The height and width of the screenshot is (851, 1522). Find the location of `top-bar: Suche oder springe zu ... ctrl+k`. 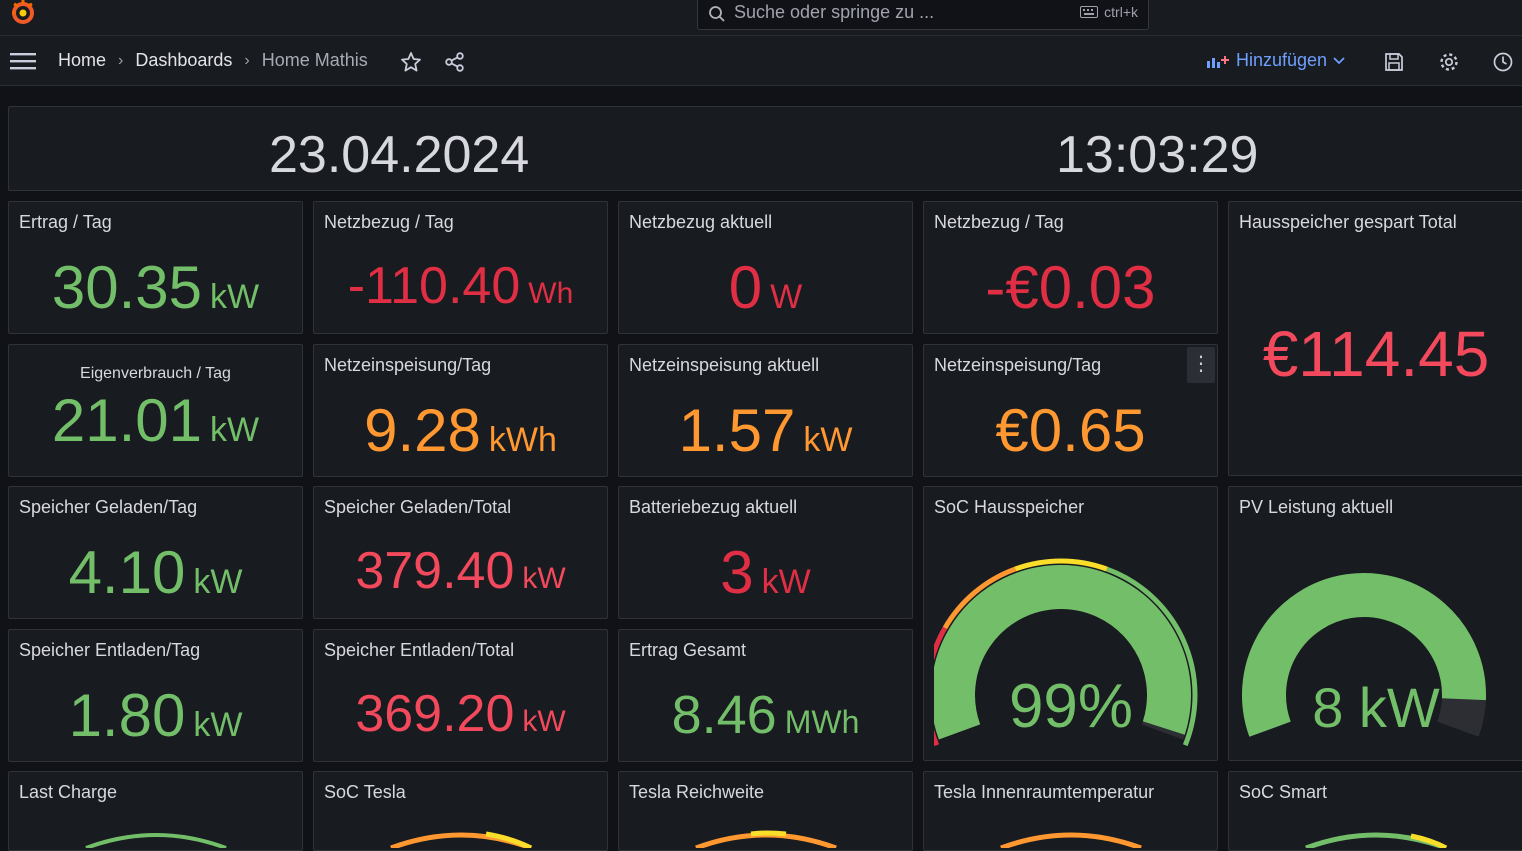

top-bar: Suche oder springe zu ... ctrl+k is located at coordinates (761, 18).